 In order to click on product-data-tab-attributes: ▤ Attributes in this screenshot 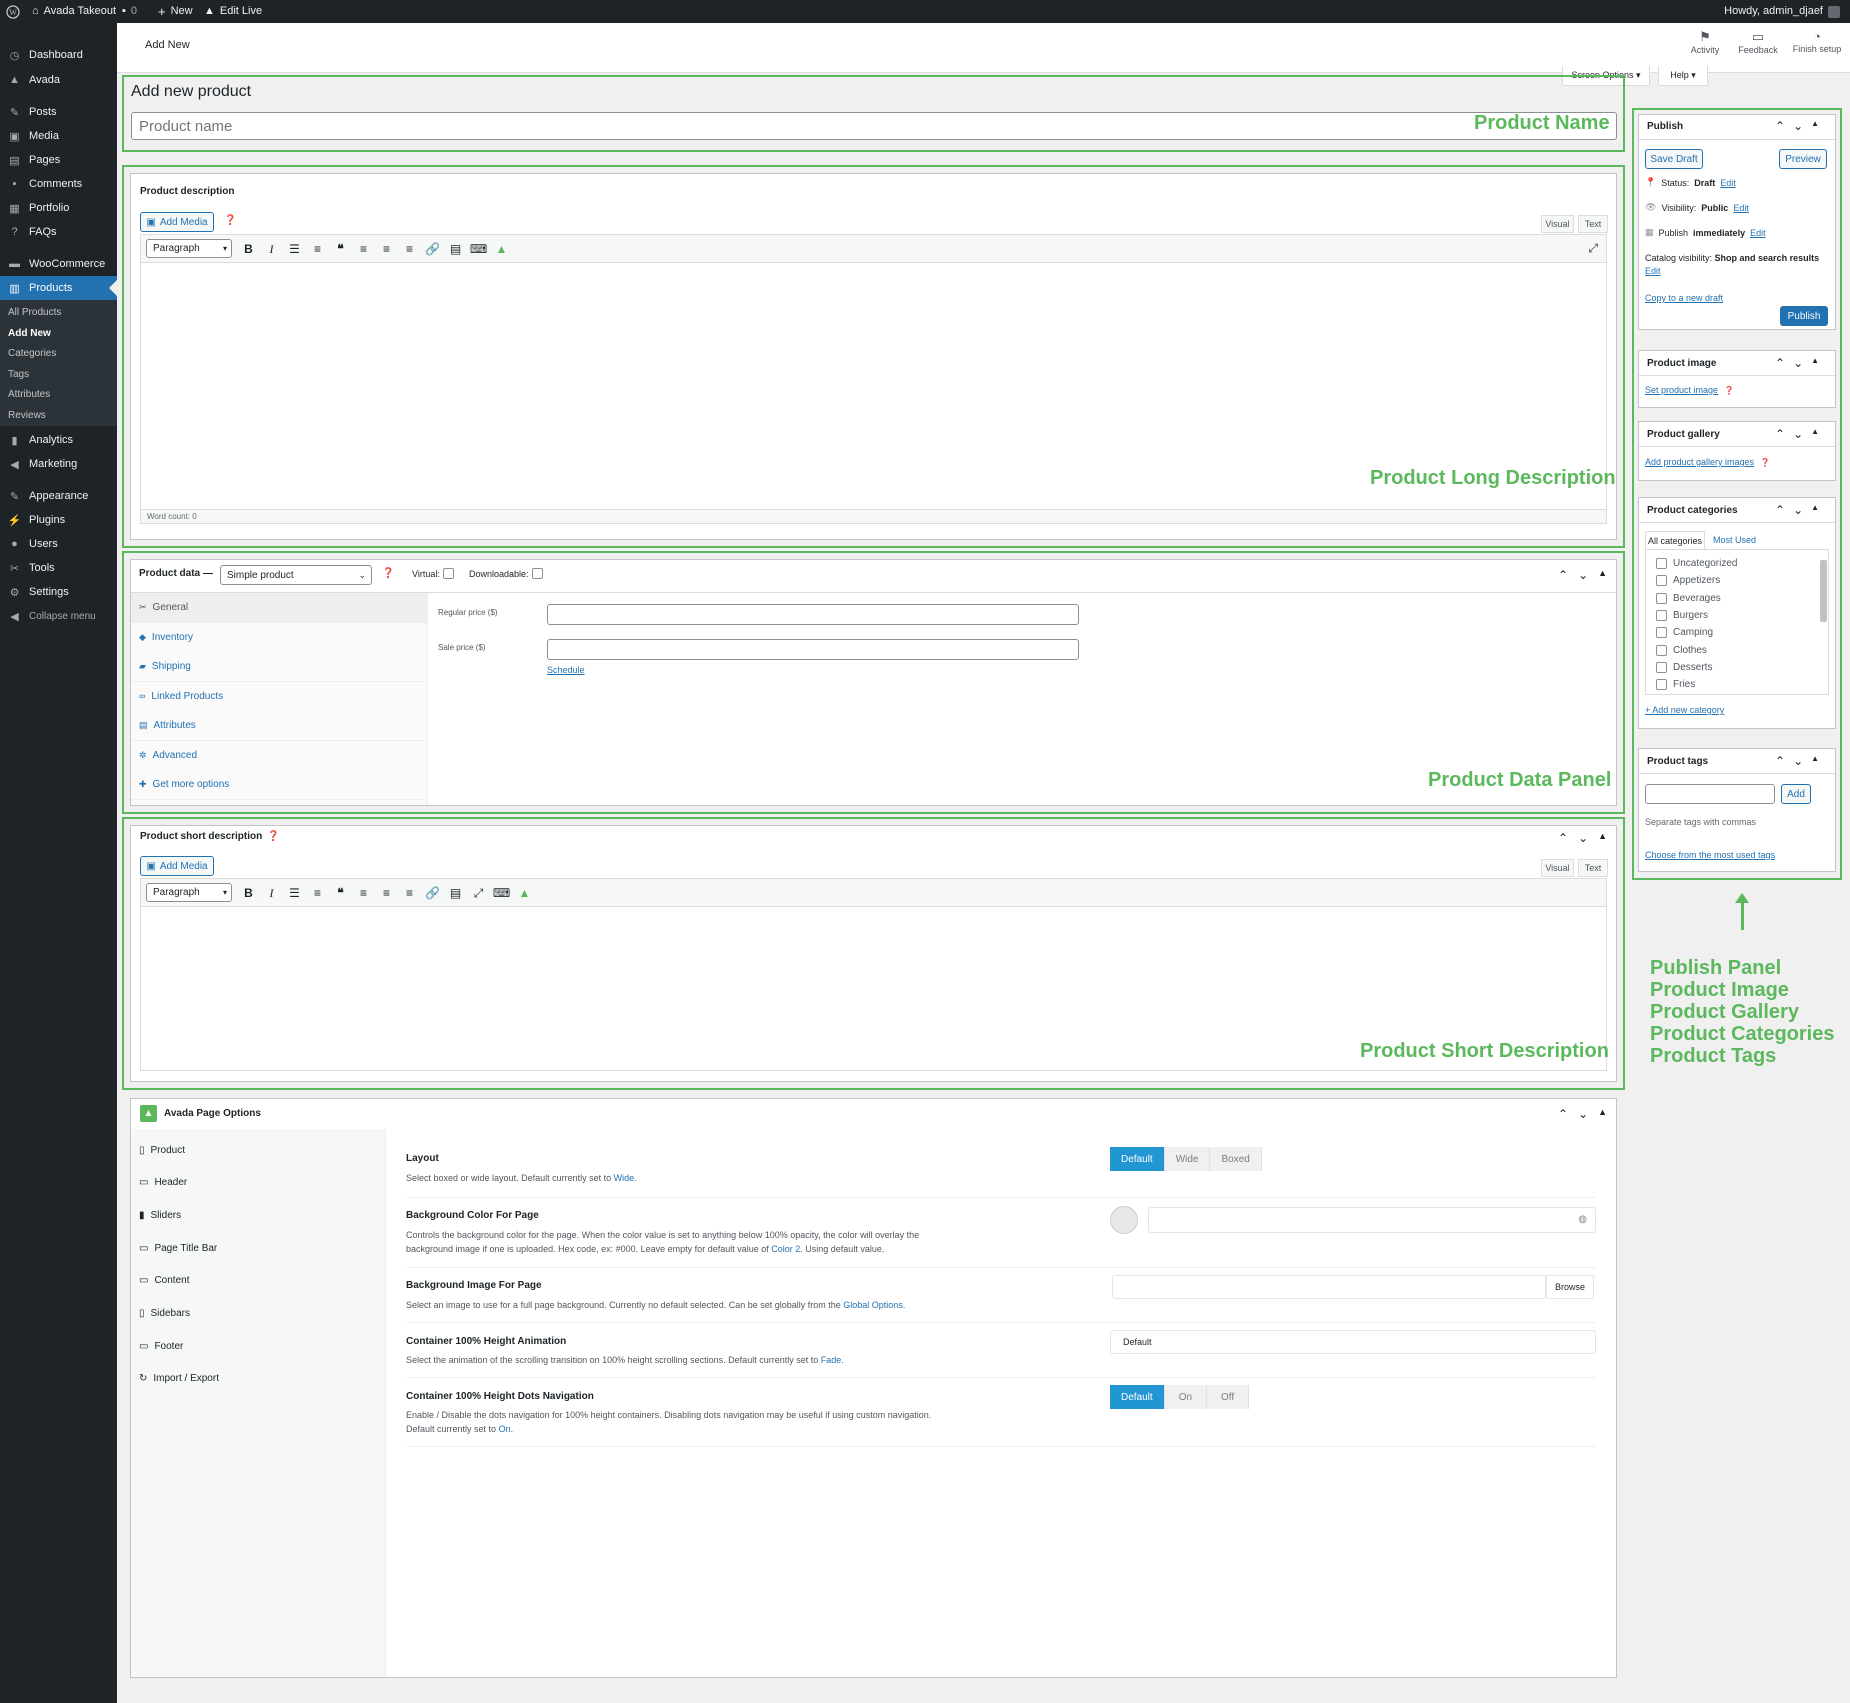, I will do `click(279, 726)`.